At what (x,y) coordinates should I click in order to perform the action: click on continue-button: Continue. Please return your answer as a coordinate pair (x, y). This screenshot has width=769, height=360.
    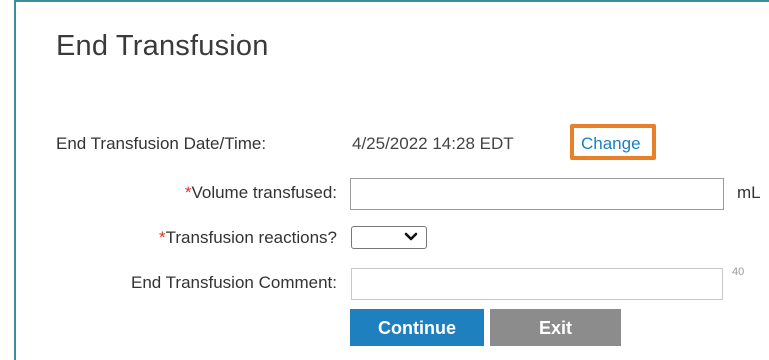
    Looking at the image, I should click on (417, 327).